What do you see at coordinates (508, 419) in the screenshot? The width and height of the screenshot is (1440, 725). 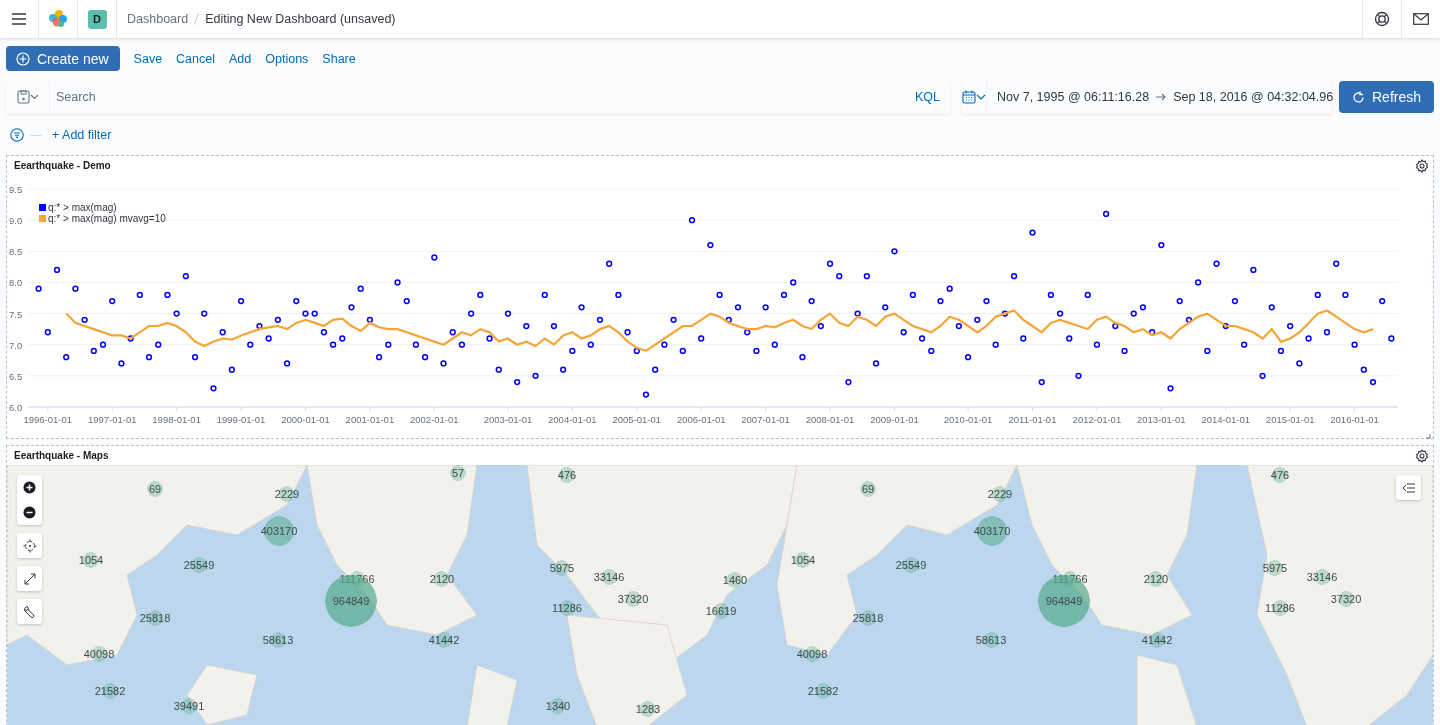 I see `axis-label: 2003-01-01` at bounding box center [508, 419].